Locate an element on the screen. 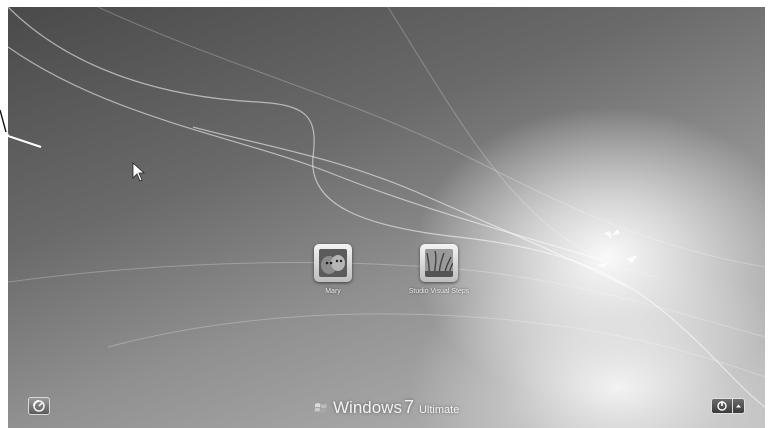  chevron-up-icon is located at coordinates (738, 406).